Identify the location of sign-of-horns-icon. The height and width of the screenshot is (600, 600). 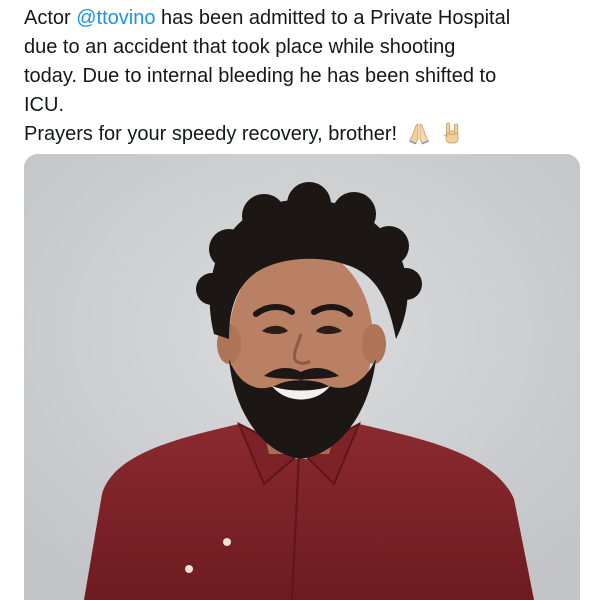
(452, 137).